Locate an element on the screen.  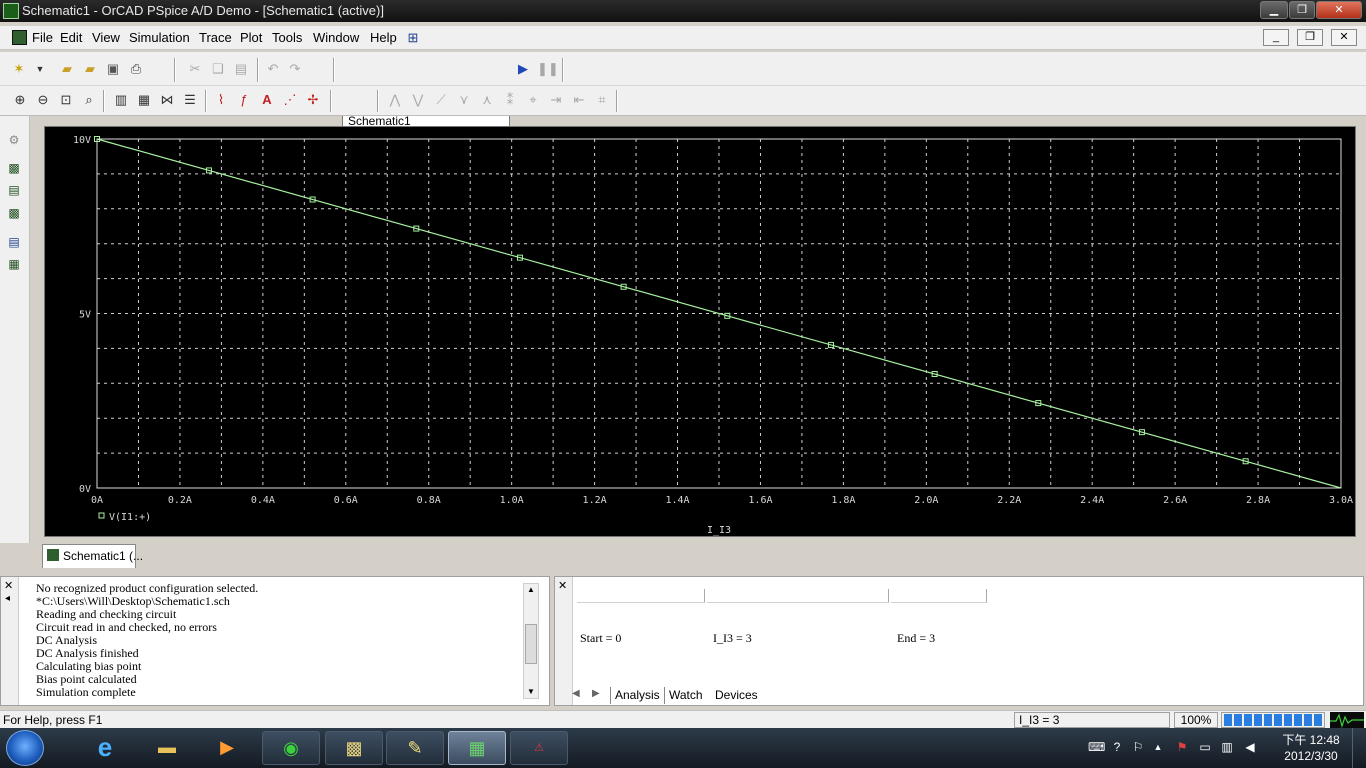
menu-plot: Plot is located at coordinates (251, 37).